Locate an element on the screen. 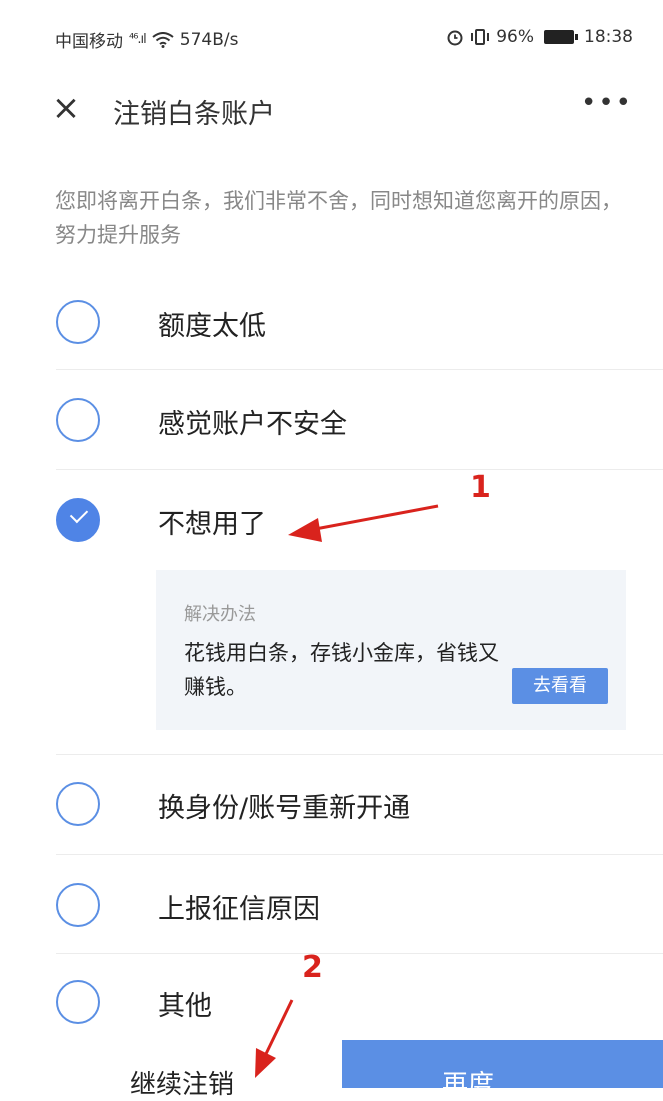 The width and height of the screenshot is (663, 1101). continue-cancel-label: 继续注销 is located at coordinates (182, 1085).